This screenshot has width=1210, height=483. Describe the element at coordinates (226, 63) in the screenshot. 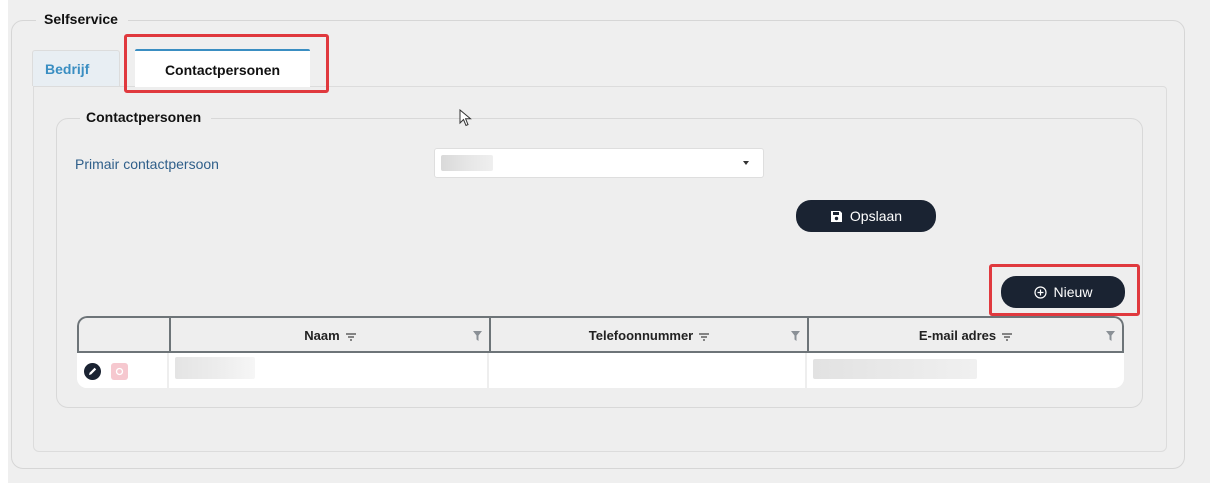

I see `highlight-box-tab` at that location.